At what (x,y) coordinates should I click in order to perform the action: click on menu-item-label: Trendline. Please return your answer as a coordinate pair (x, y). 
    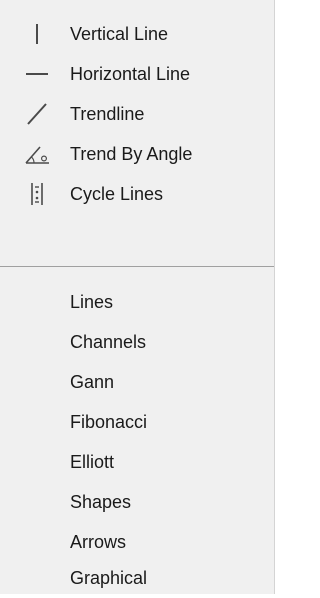
    Looking at the image, I should click on (107, 113).